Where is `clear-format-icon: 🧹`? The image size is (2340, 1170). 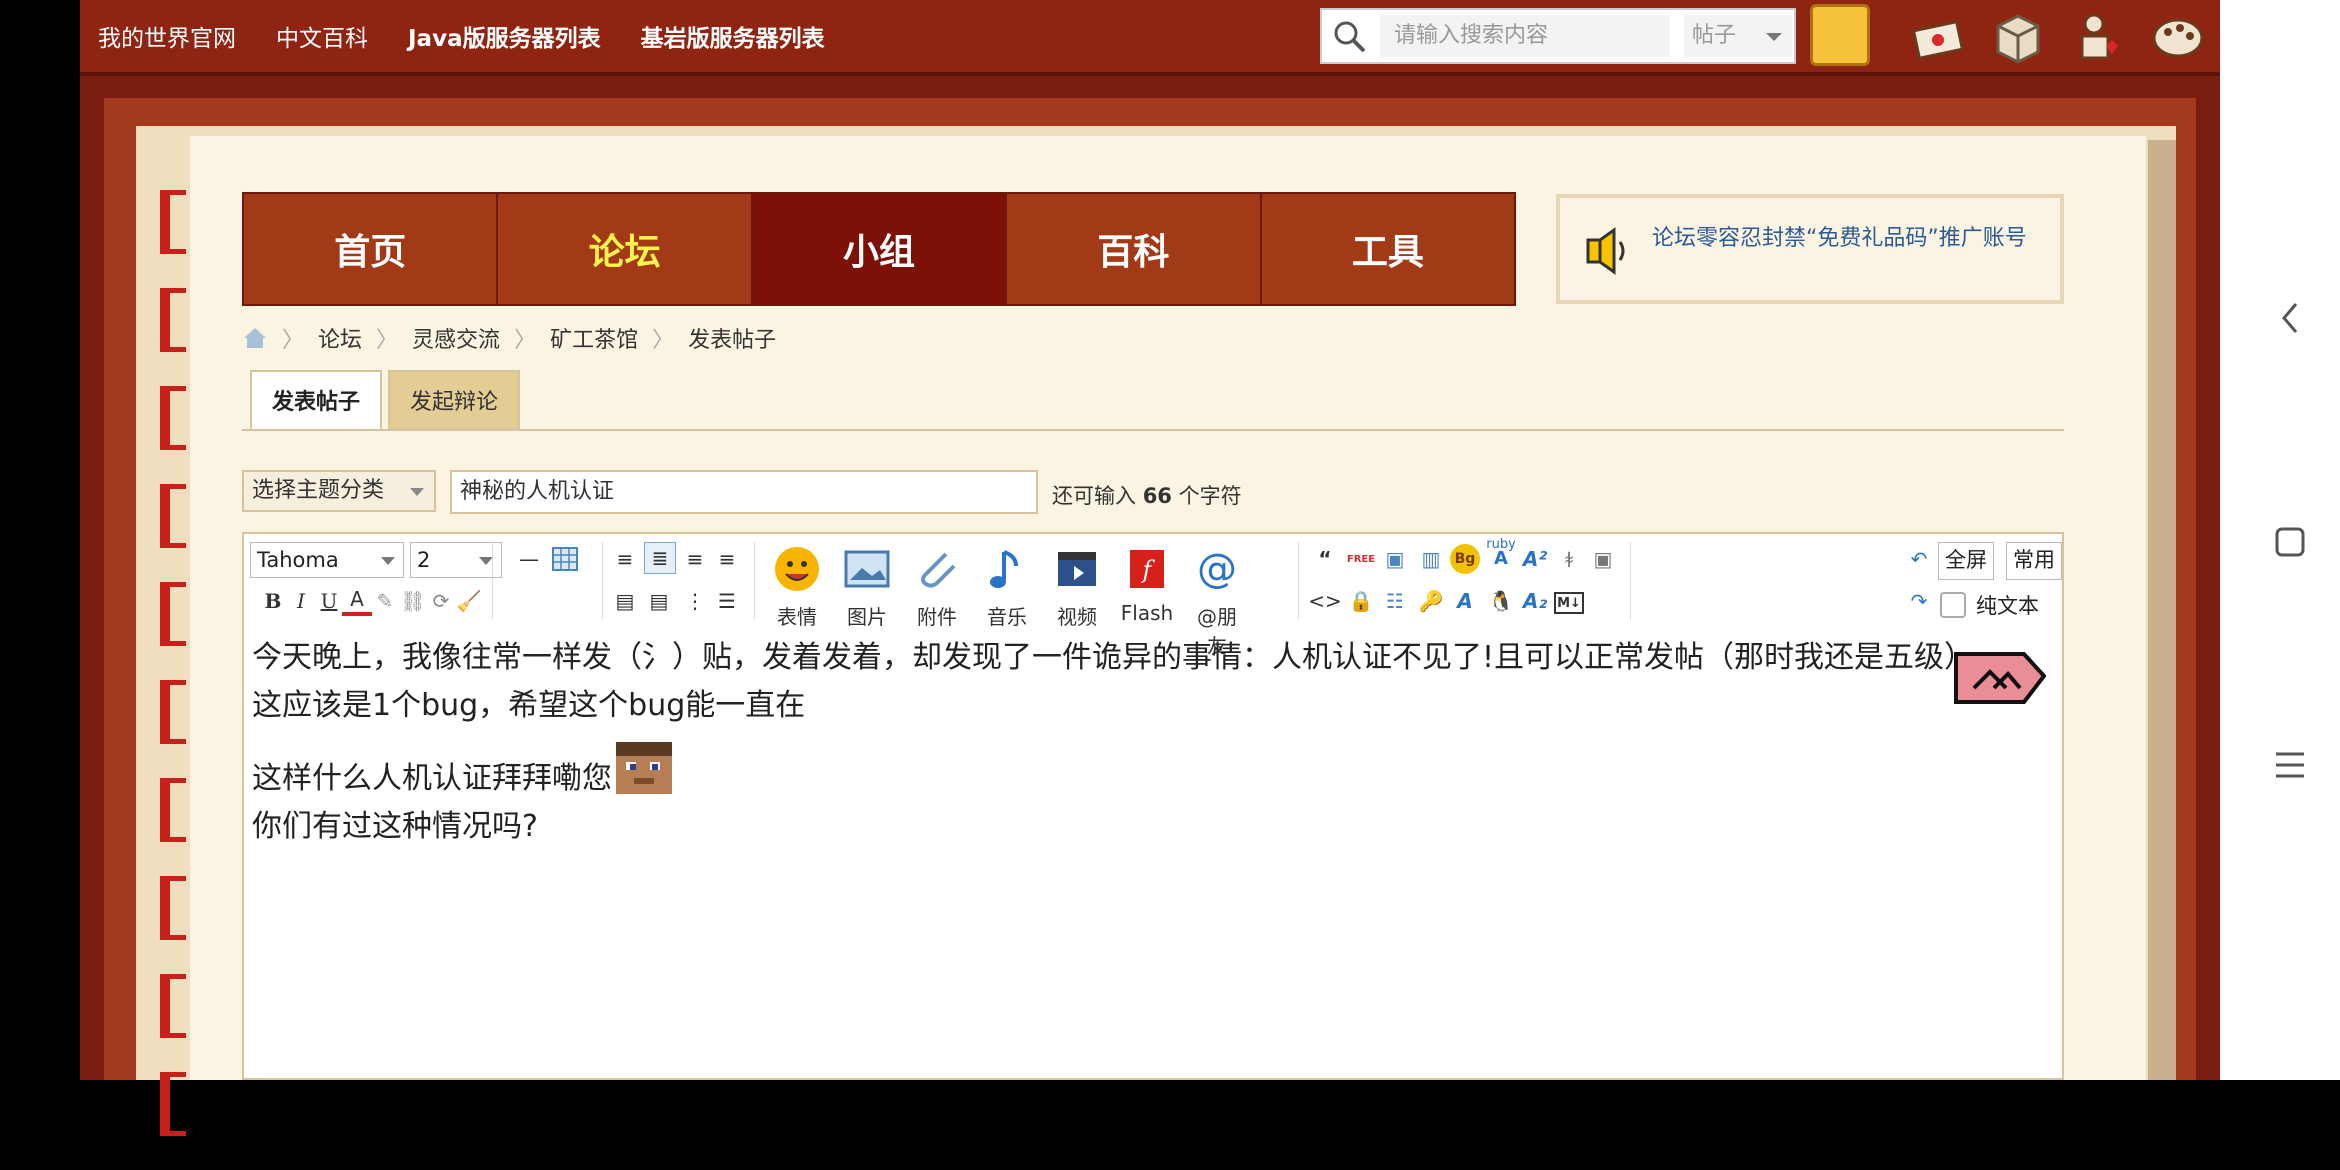 clear-format-icon: 🧹 is located at coordinates (469, 601).